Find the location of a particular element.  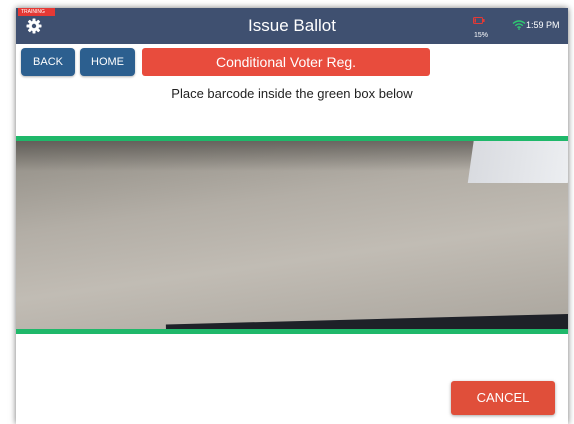

wifi-icon is located at coordinates (519, 25).